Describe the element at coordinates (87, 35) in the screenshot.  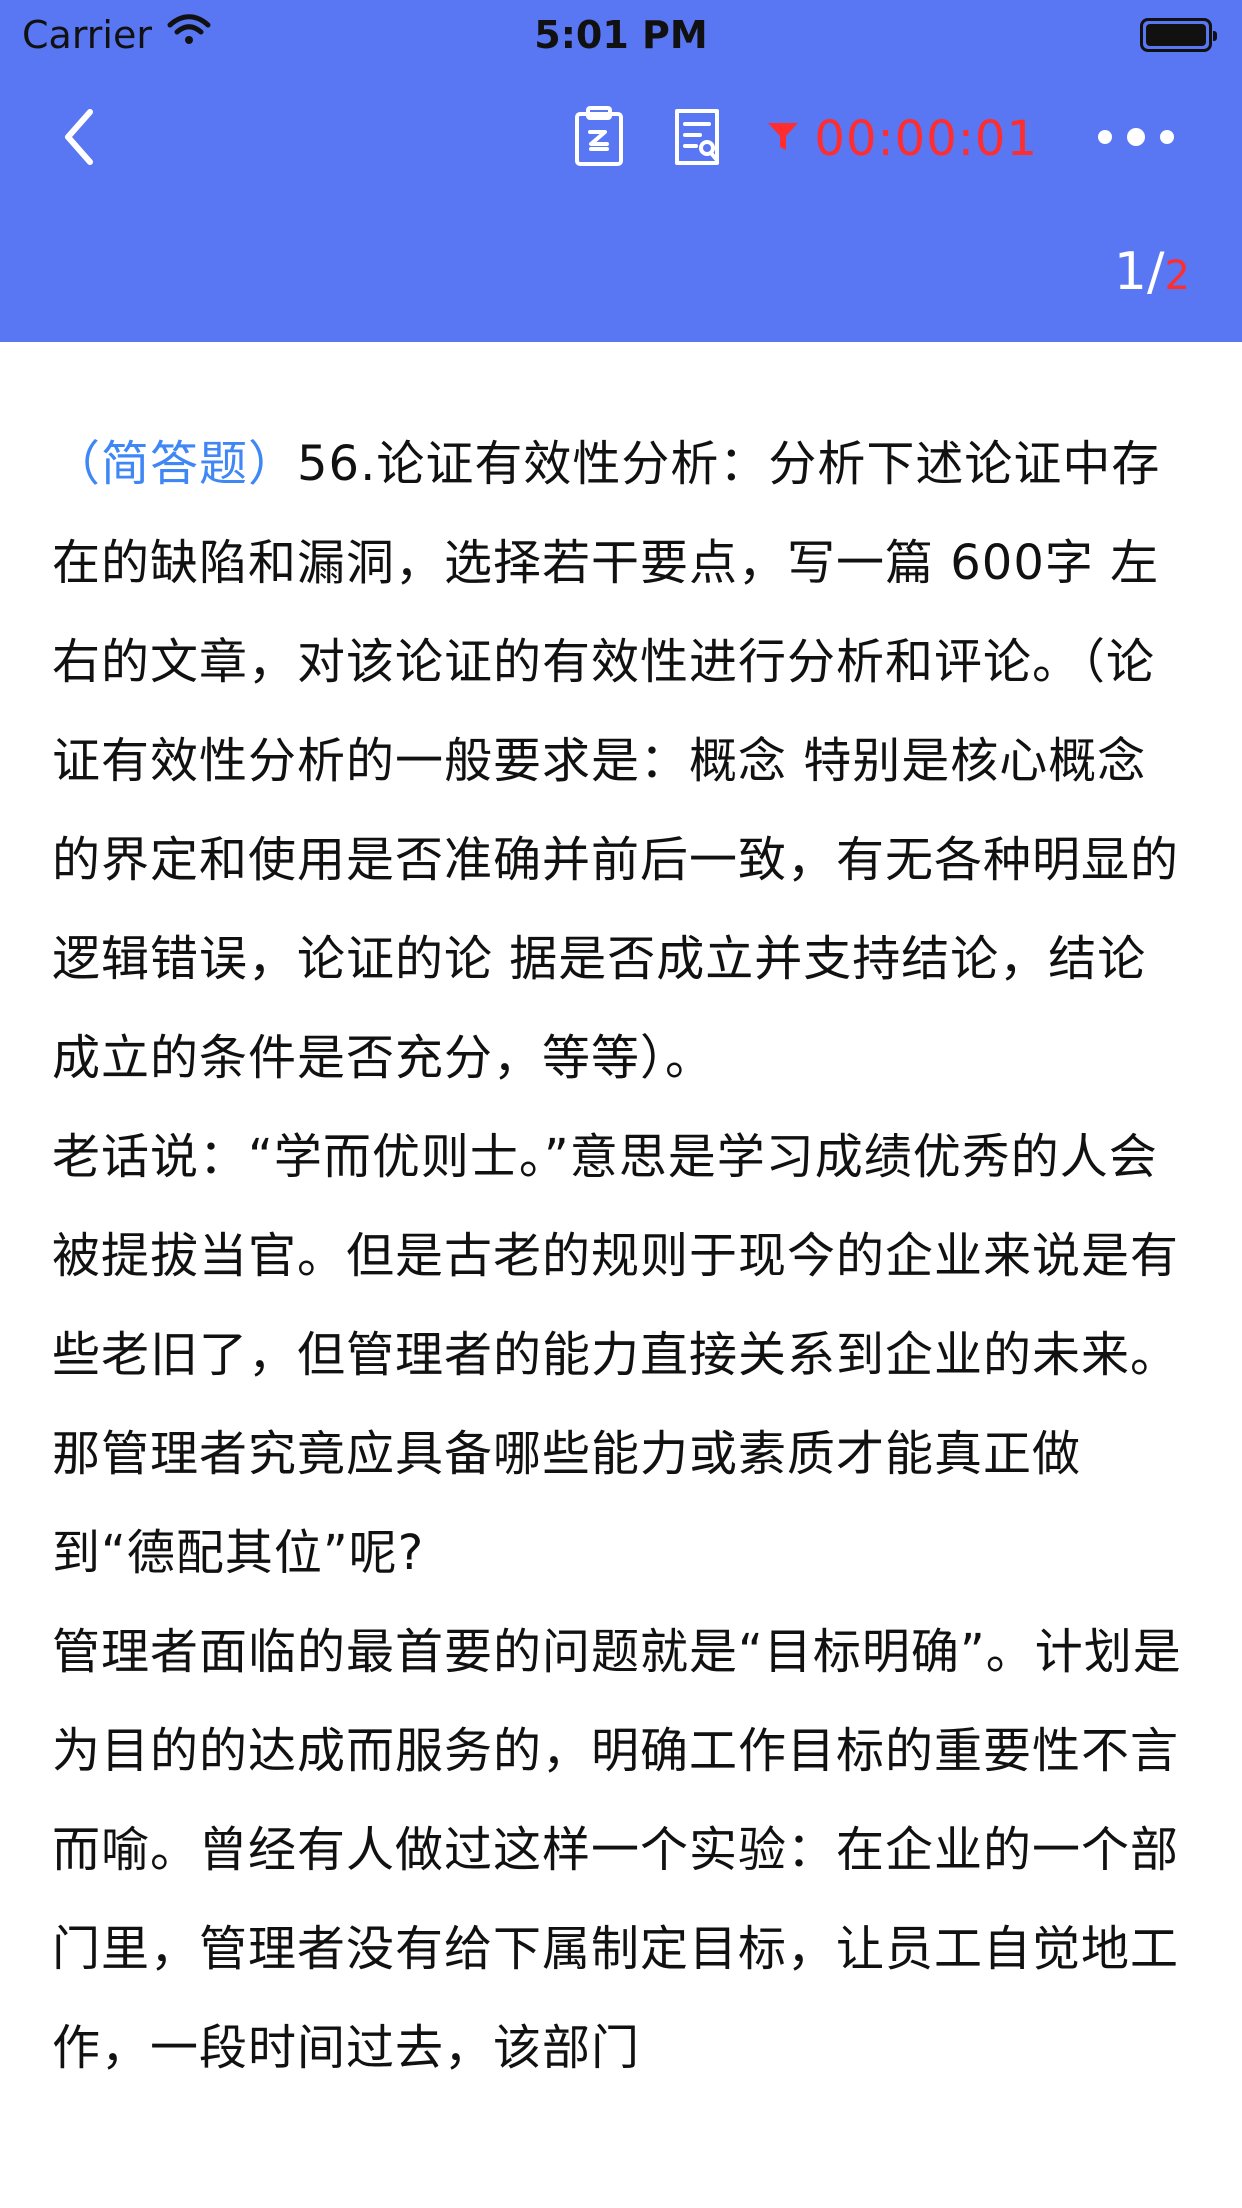
I see `carrier-label: Carrier` at that location.